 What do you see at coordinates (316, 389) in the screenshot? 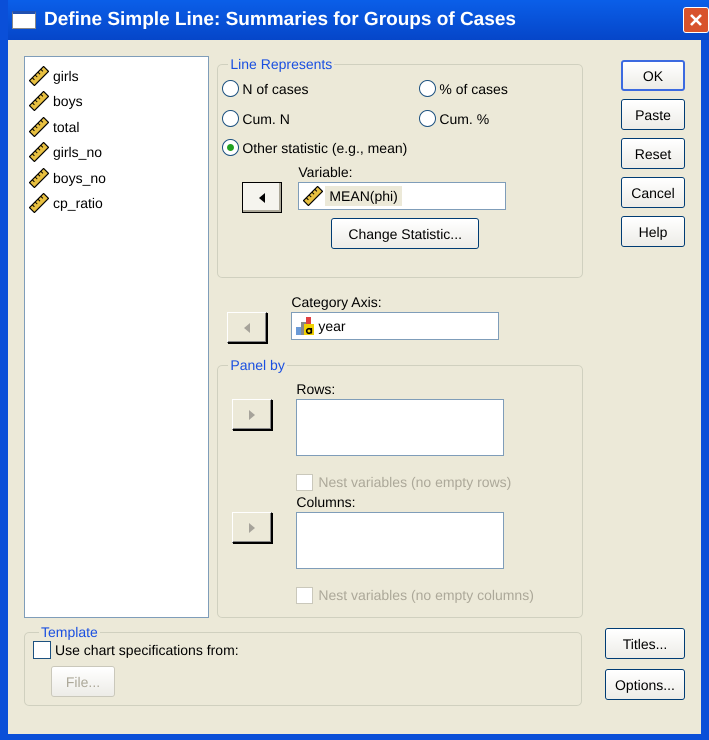
I see `field-label: Rows:` at bounding box center [316, 389].